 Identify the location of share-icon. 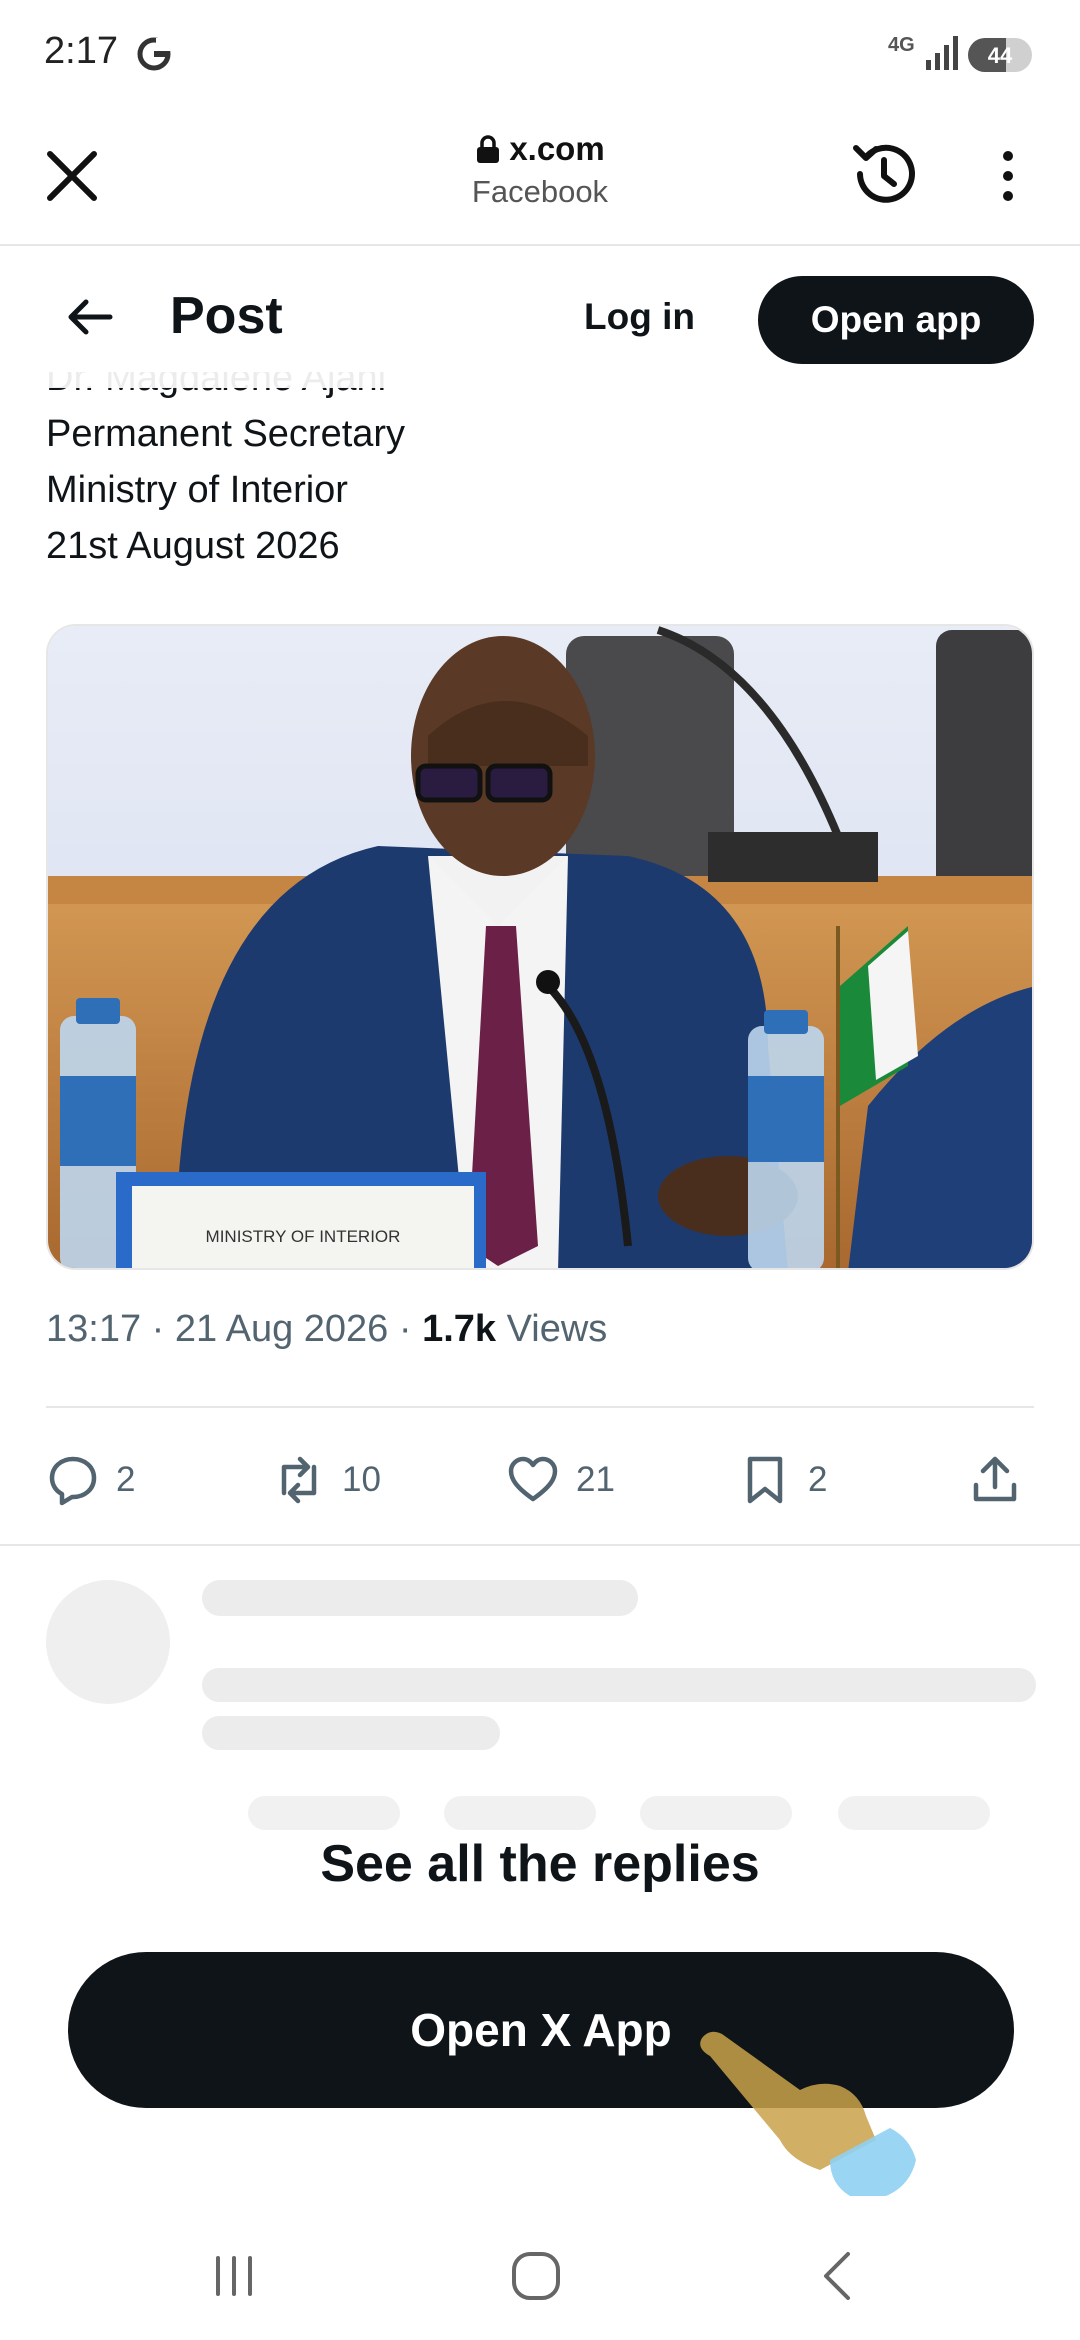
(995, 1479).